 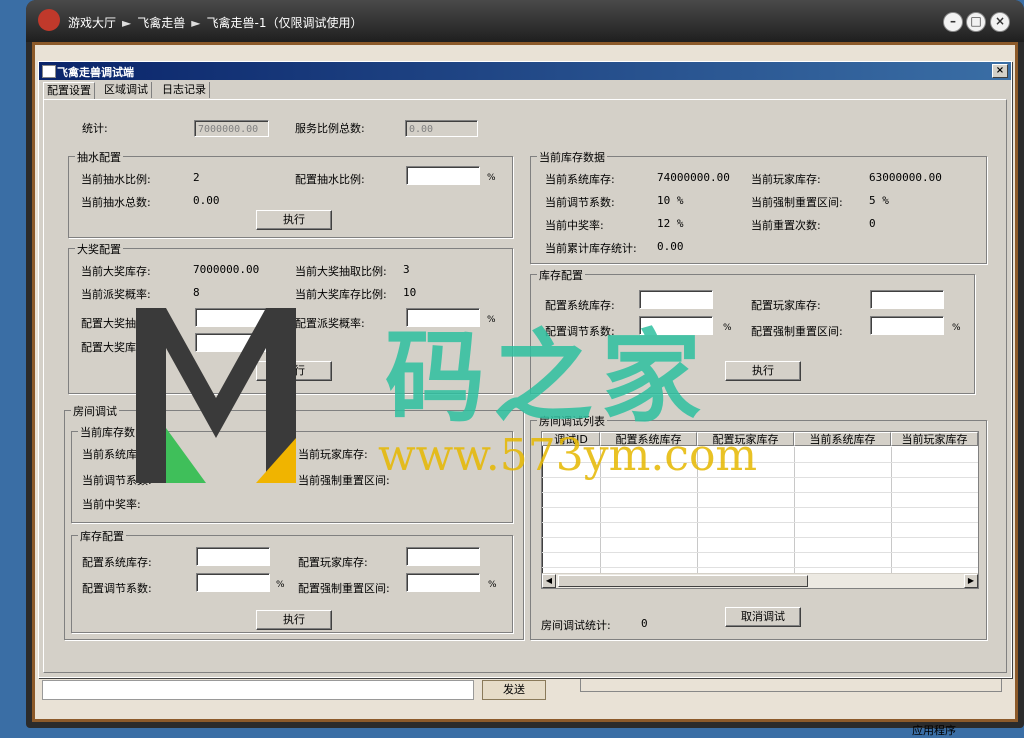 What do you see at coordinates (116, 294) in the screenshot?
I see `payout-prob-label: 当前派奖概率:` at bounding box center [116, 294].